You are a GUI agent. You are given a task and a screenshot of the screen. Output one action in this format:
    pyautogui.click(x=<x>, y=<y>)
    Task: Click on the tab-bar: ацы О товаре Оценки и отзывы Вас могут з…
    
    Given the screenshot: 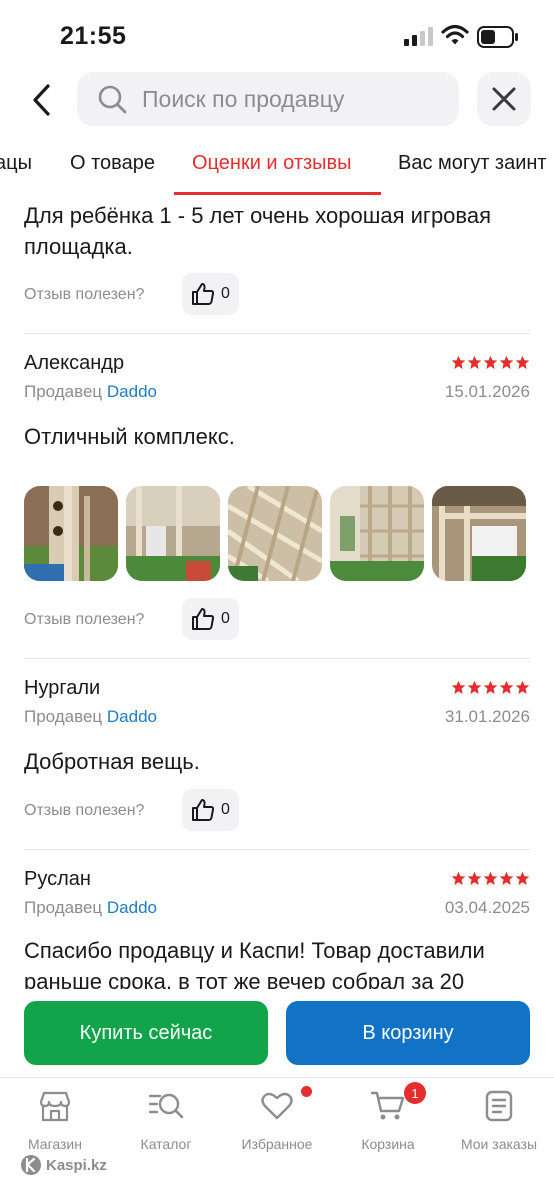 What is the action you would take?
    pyautogui.click(x=277, y=168)
    